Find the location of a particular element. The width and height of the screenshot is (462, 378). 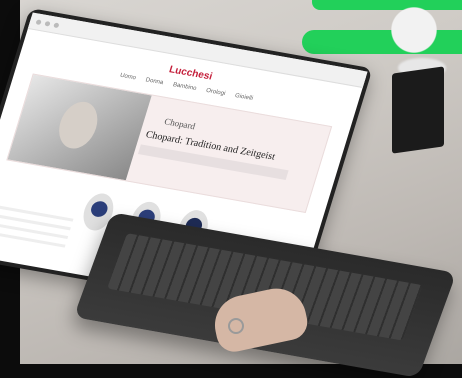

nav-item: Bambino is located at coordinates (184, 87).